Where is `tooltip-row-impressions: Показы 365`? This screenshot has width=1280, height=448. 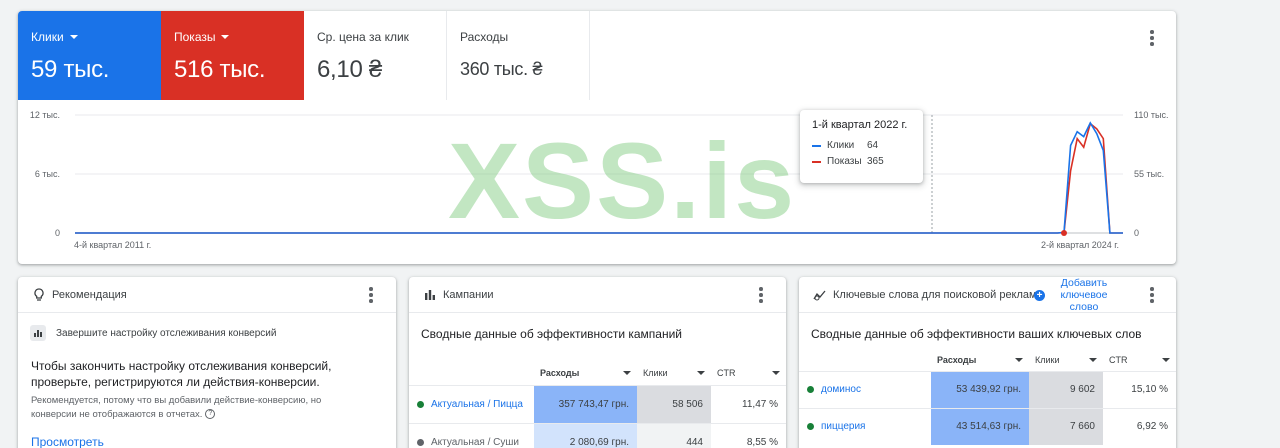
tooltip-row-impressions: Показы 365 is located at coordinates (861, 161).